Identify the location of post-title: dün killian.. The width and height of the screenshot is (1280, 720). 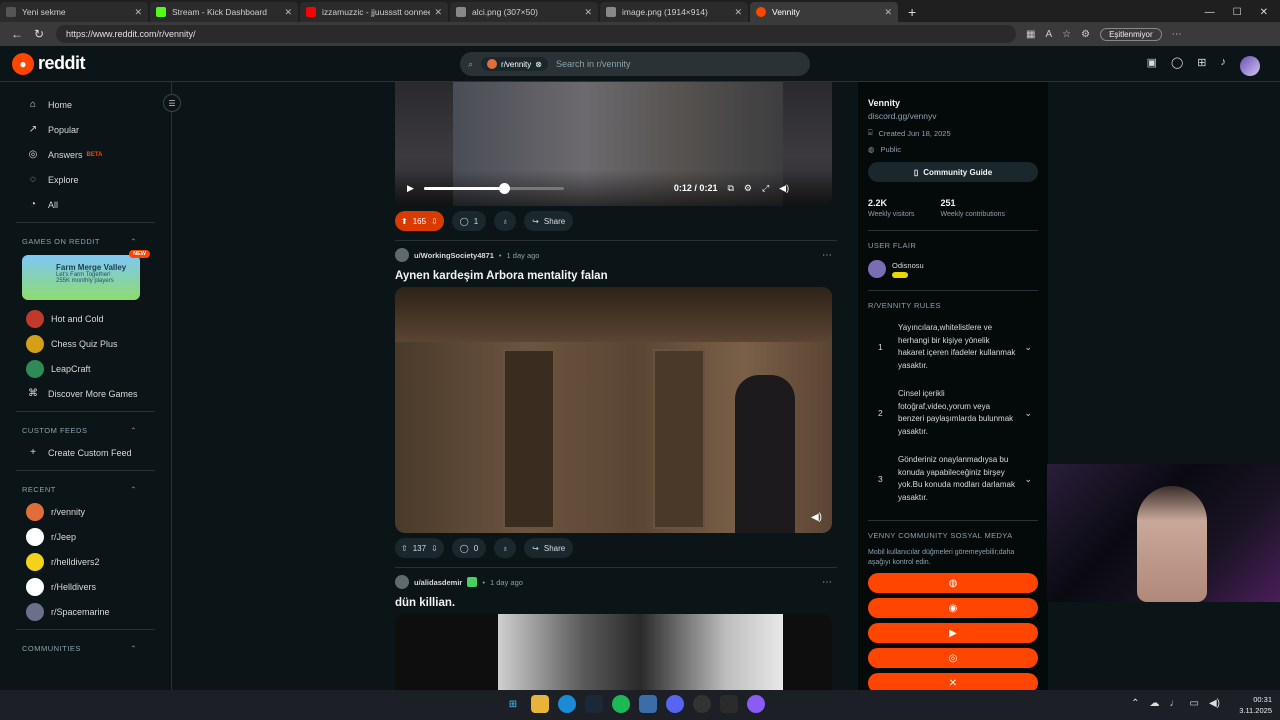
(616, 603).